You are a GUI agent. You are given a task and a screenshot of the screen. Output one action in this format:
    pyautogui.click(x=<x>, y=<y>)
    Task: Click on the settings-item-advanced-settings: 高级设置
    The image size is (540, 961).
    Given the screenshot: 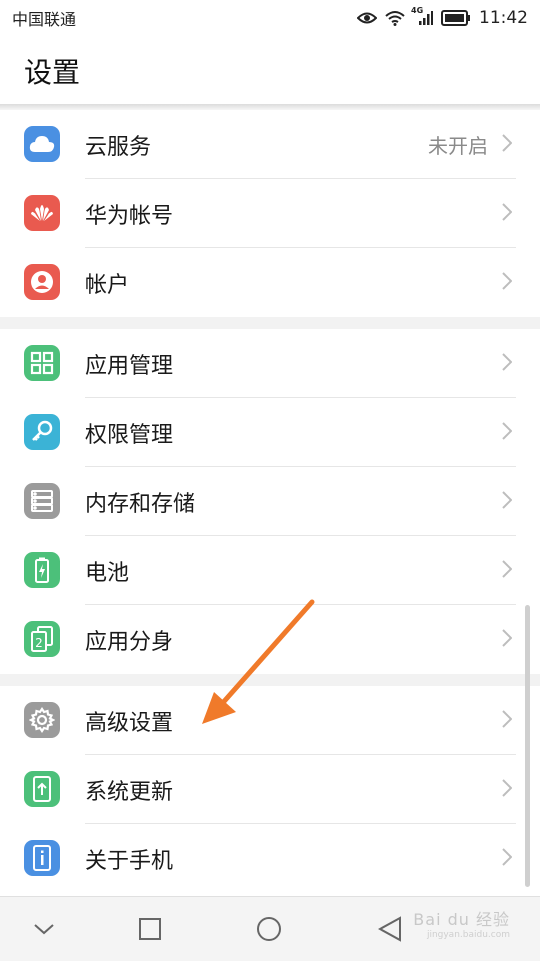 What is the action you would take?
    pyautogui.click(x=270, y=720)
    